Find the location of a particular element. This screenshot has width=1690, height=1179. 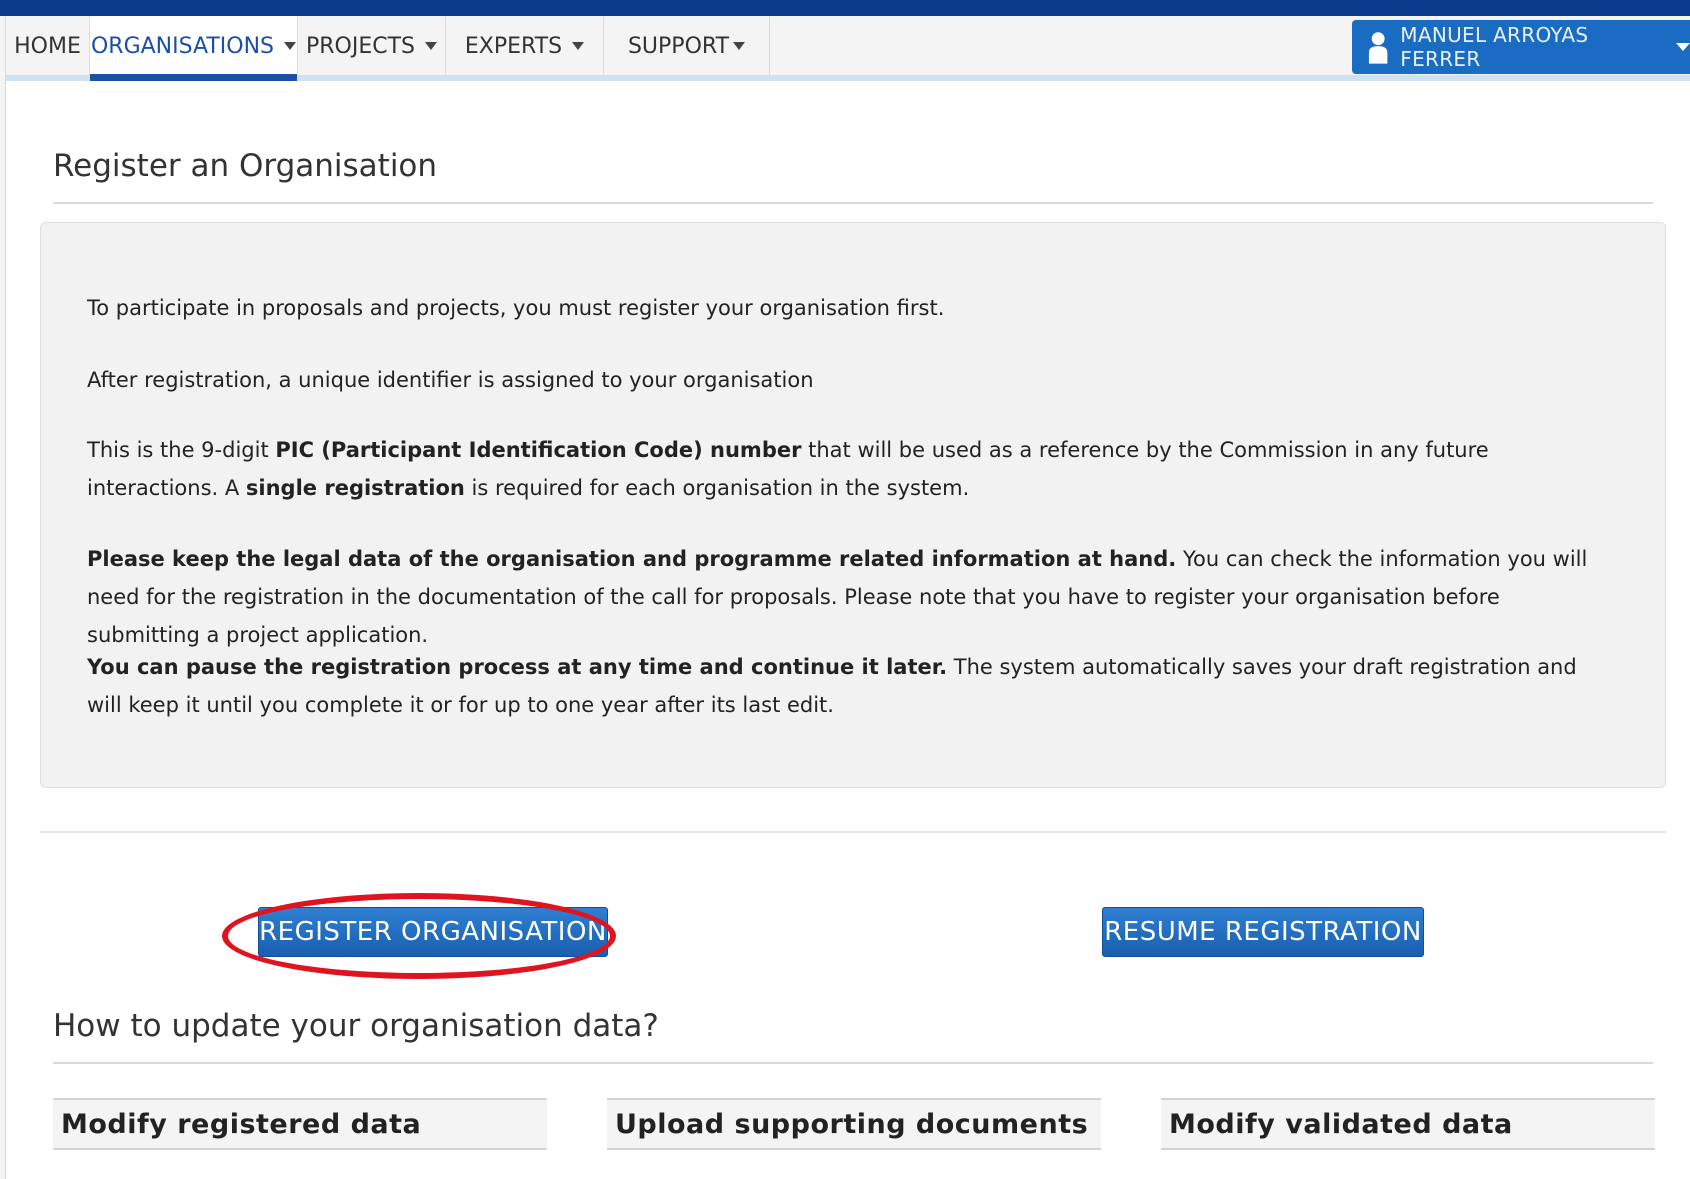

upload-supporting-documents-card: Upload supporting documents is located at coordinates (854, 1124).